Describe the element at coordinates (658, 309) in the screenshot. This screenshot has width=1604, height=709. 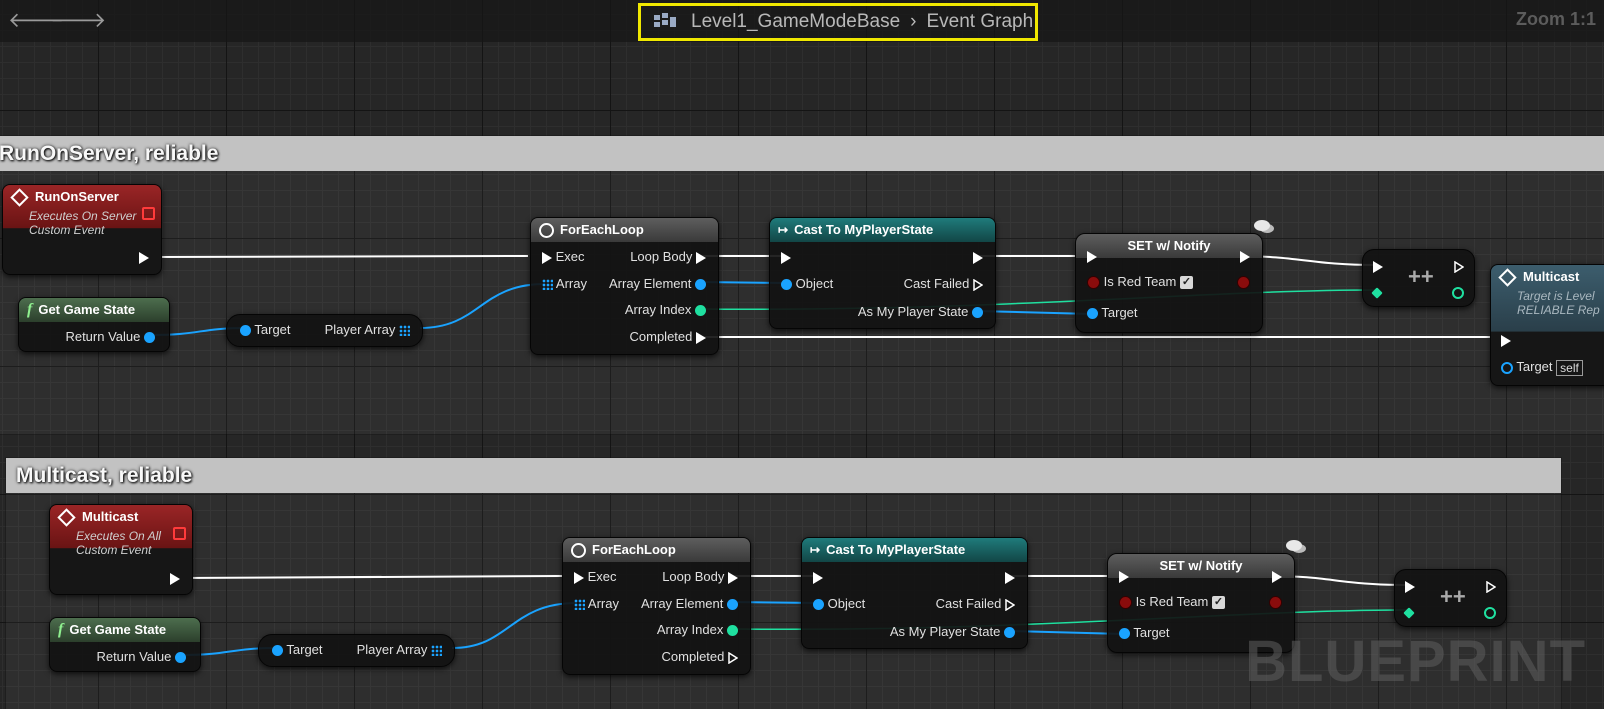
I see `array-index-label: Array Index` at that location.